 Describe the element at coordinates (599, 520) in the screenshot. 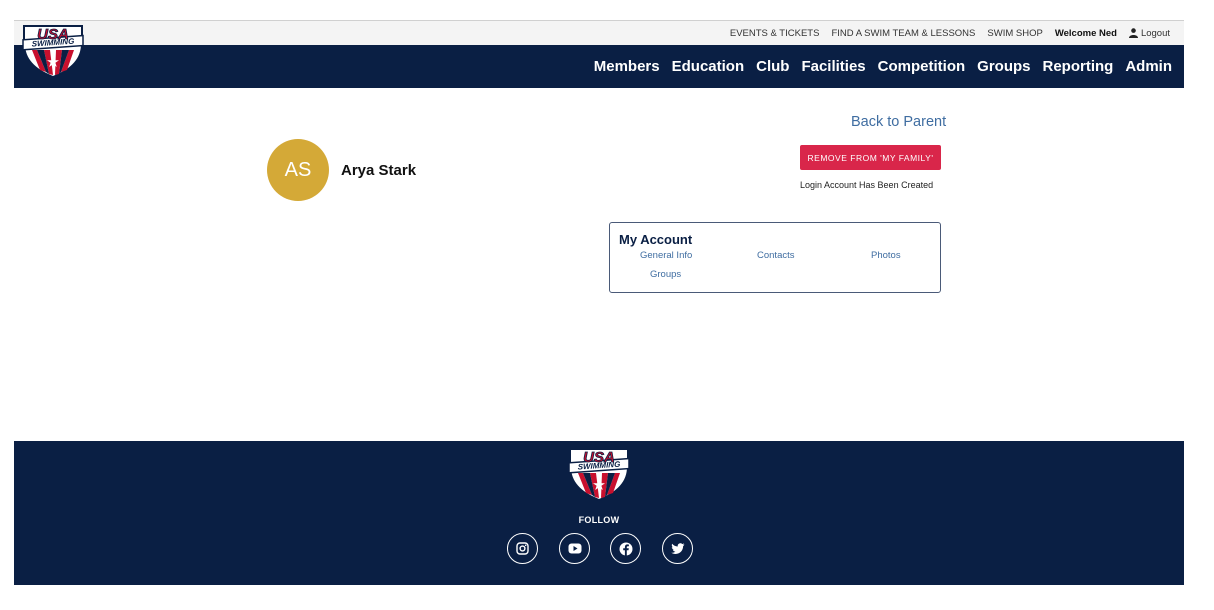

I see `follow-label: FOLLOW` at that location.